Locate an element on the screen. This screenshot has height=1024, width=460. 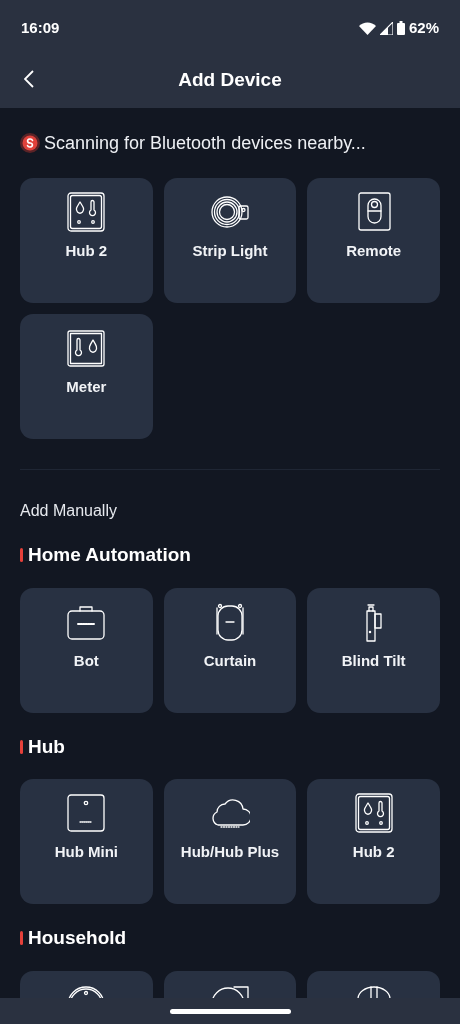
device-tile: Strip Light is located at coordinates (230, 240).